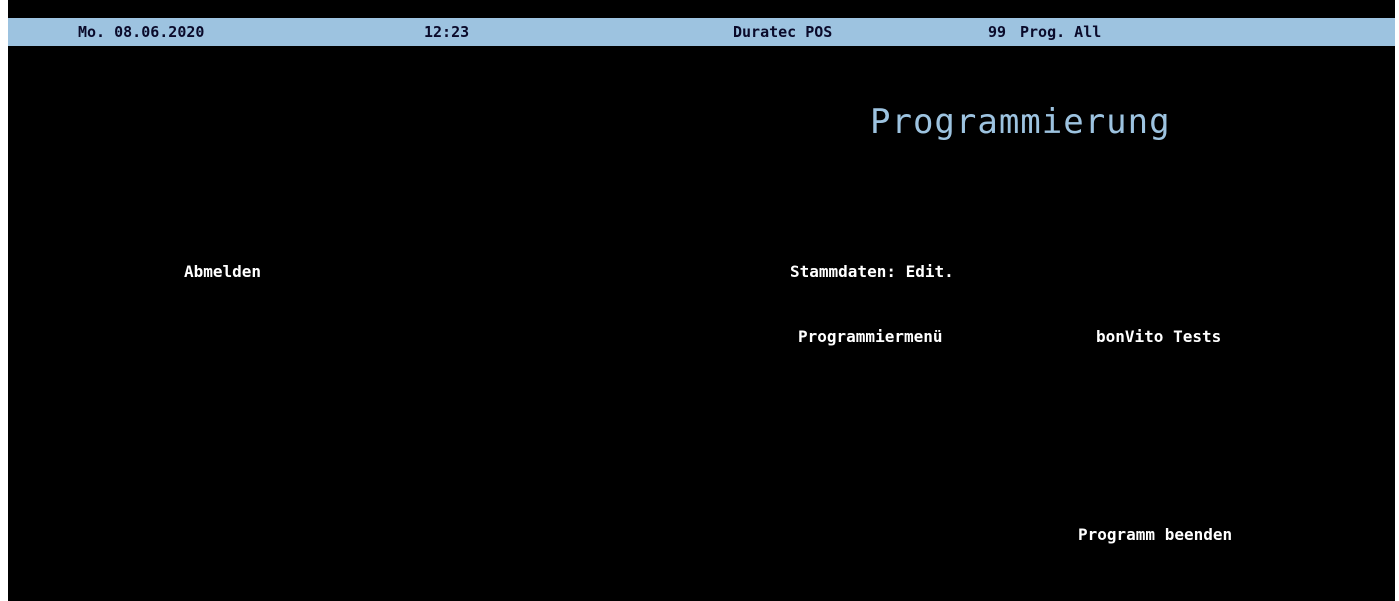  I want to click on right-border, so click(1397, 300).